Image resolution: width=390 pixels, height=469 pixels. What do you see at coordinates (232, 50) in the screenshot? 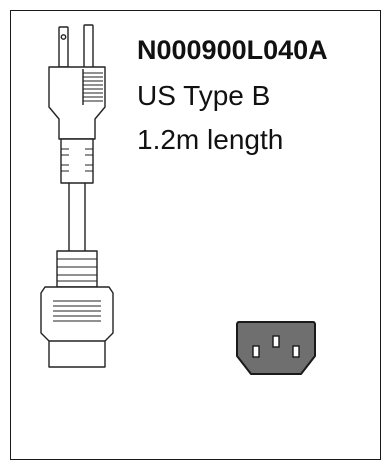
I see `part-number: N000900L040A` at bounding box center [232, 50].